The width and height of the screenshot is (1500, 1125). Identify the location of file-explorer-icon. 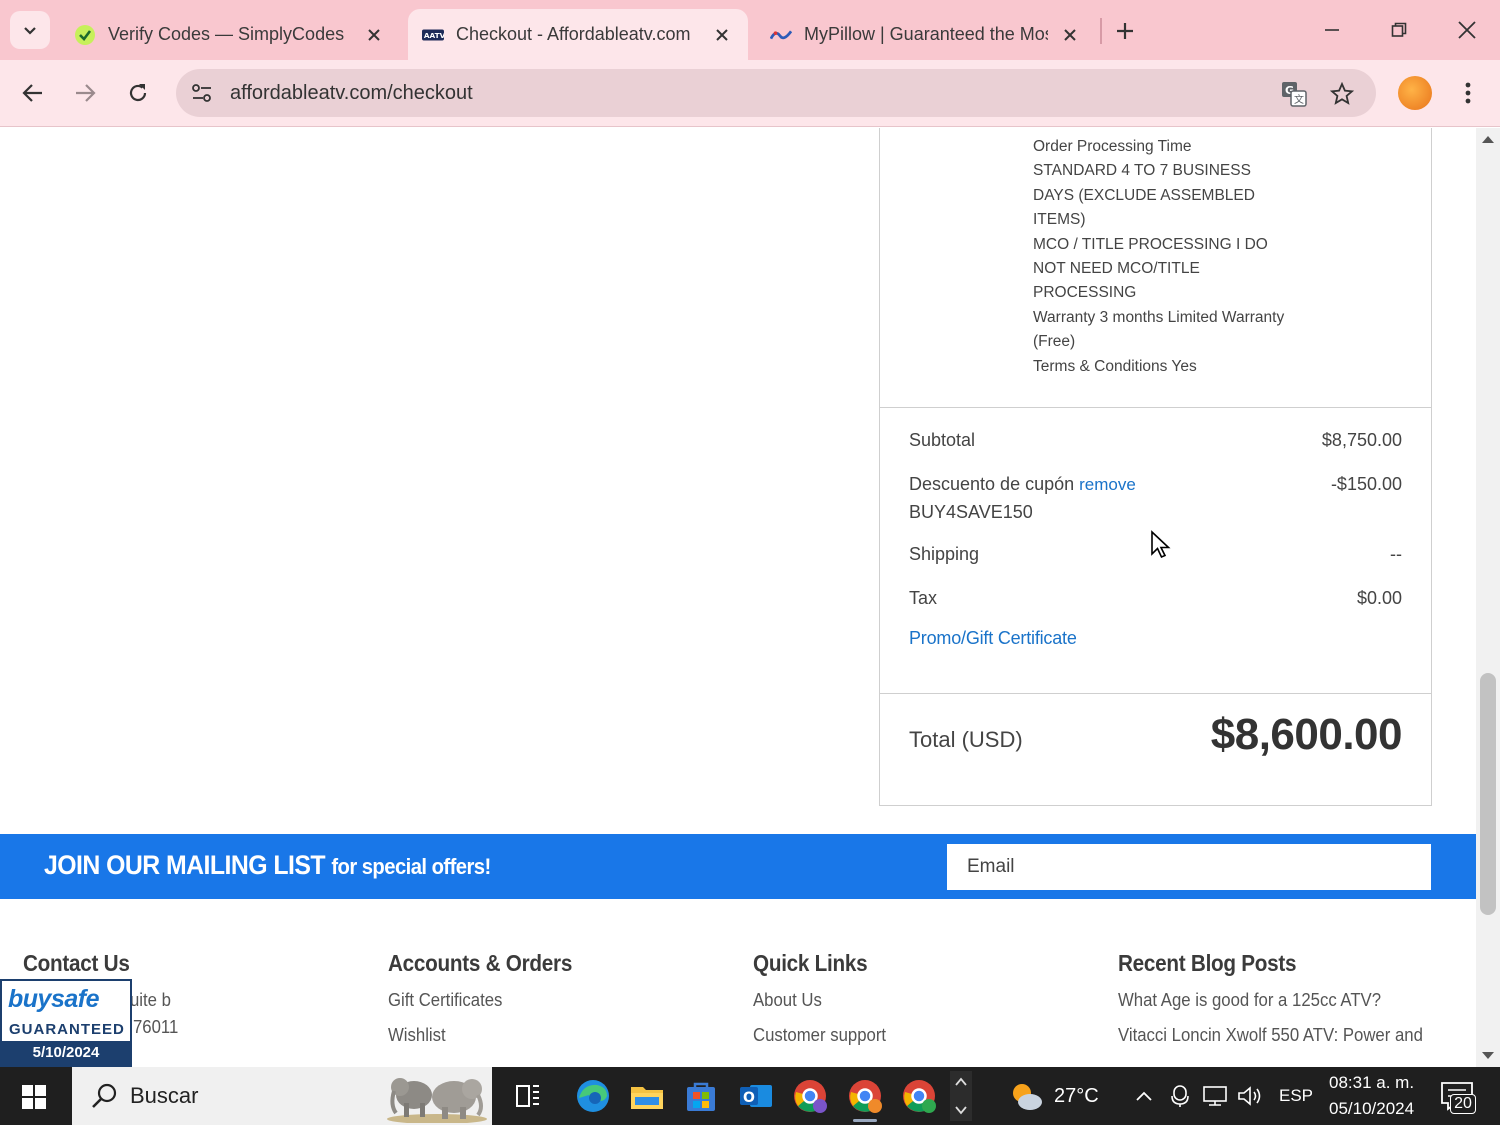
(647, 1096).